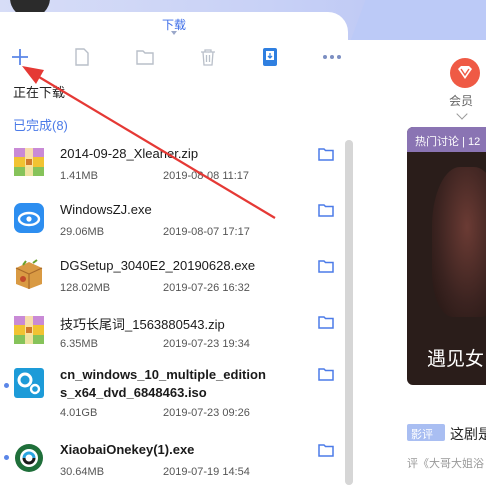  Describe the element at coordinates (133, 392) in the screenshot. I see `file-name-line2: s_x64_dvd_6848463.iso` at that location.